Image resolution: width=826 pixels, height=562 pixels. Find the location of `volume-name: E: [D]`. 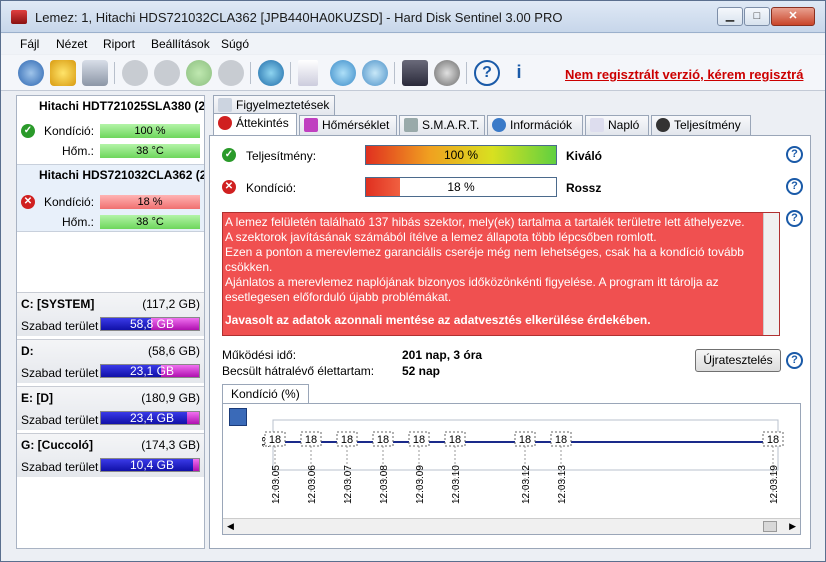

volume-name: E: [D] is located at coordinates (37, 398).